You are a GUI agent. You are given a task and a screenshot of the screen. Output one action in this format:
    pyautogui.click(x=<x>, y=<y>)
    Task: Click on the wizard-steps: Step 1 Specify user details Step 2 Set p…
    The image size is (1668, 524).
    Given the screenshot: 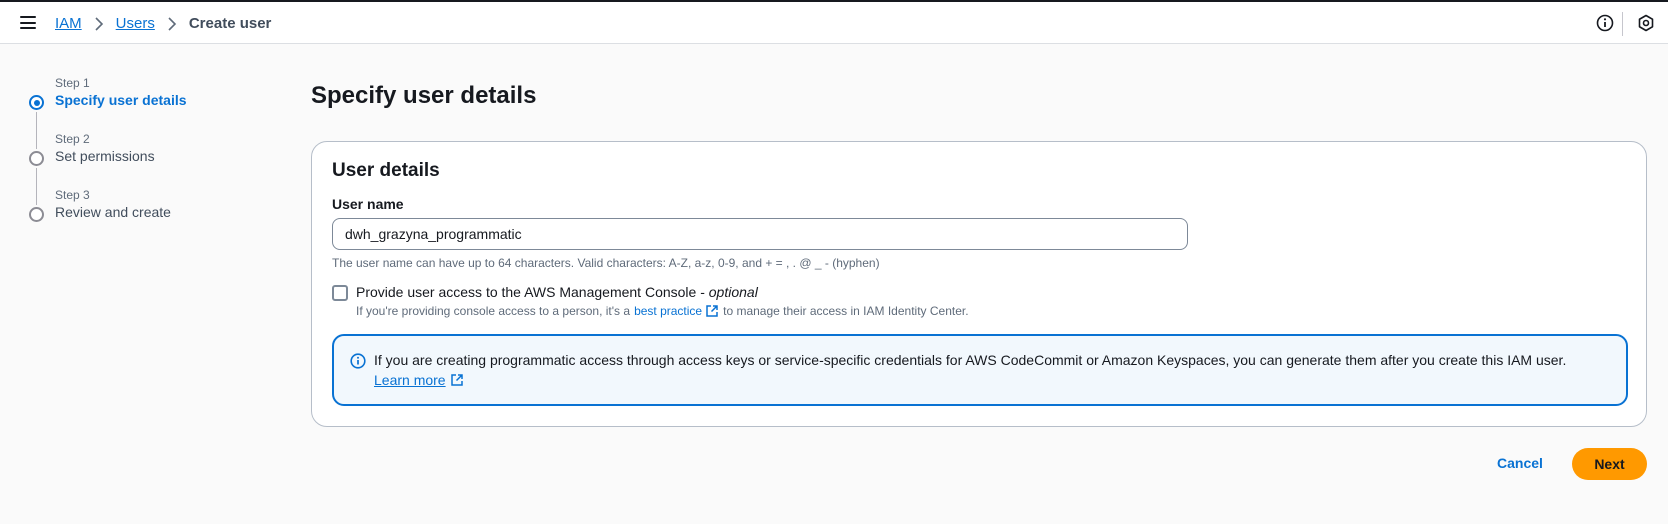 What is the action you would take?
    pyautogui.click(x=145, y=158)
    